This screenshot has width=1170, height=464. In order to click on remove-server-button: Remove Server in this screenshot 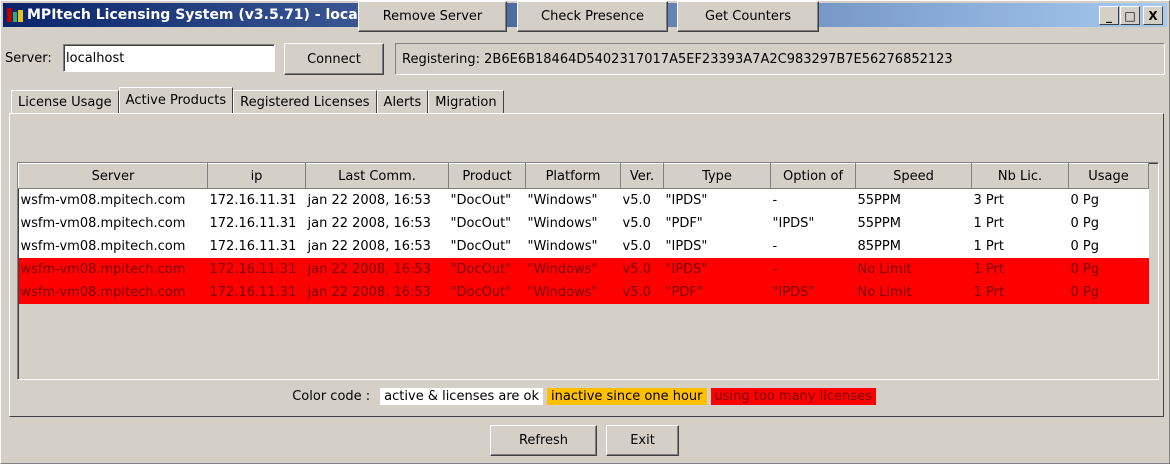, I will do `click(432, 16)`.